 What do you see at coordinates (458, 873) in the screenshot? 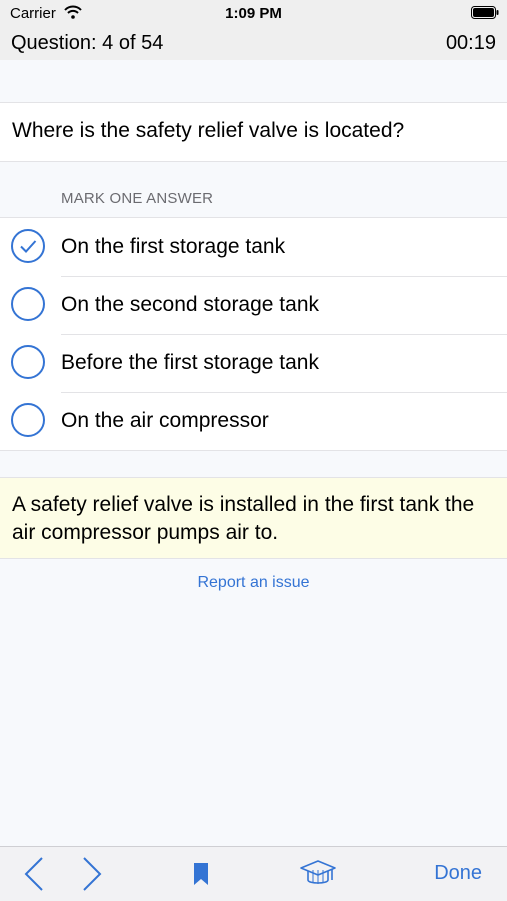
I see `done-button: Done` at bounding box center [458, 873].